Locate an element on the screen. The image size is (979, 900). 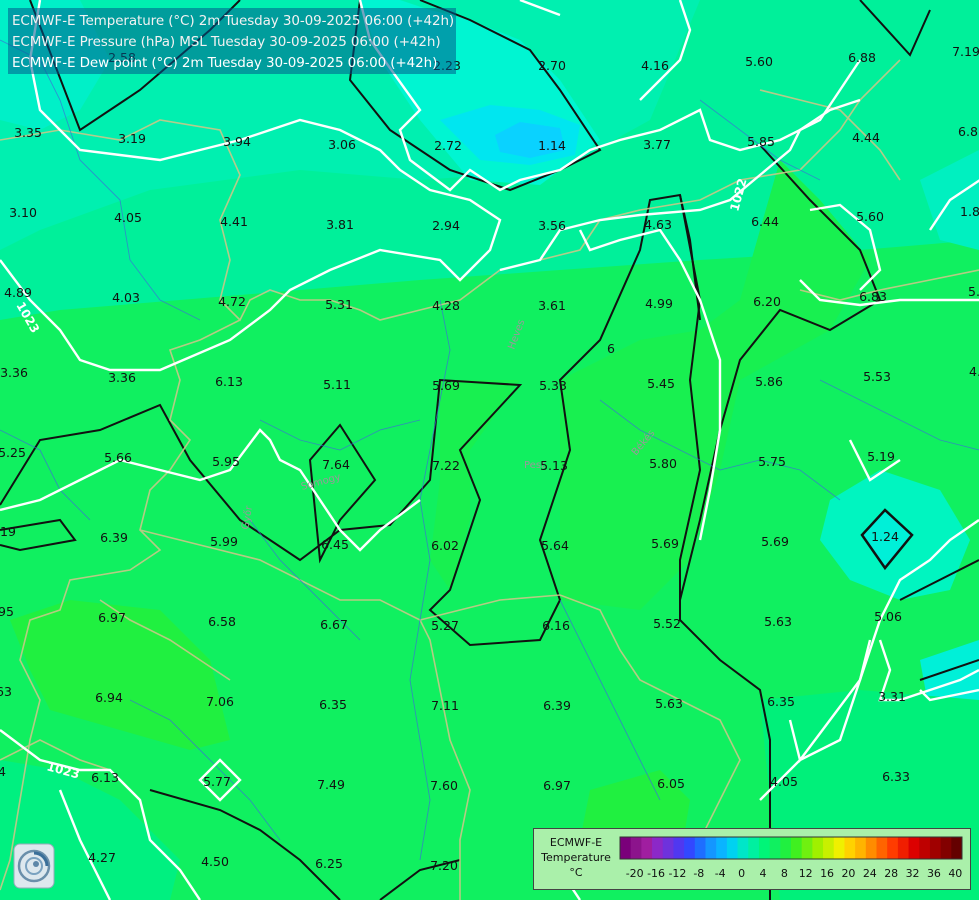
station-value: 2.70 is located at coordinates (552, 65).